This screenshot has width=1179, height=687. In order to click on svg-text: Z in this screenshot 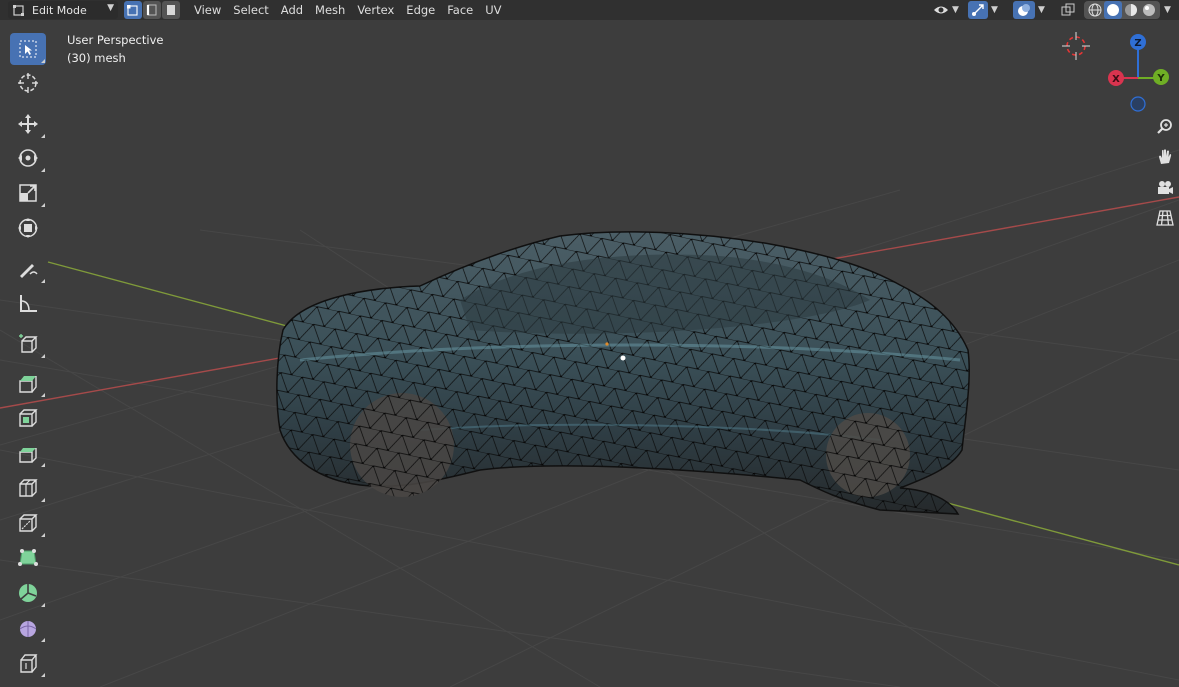, I will do `click(1137, 43)`.